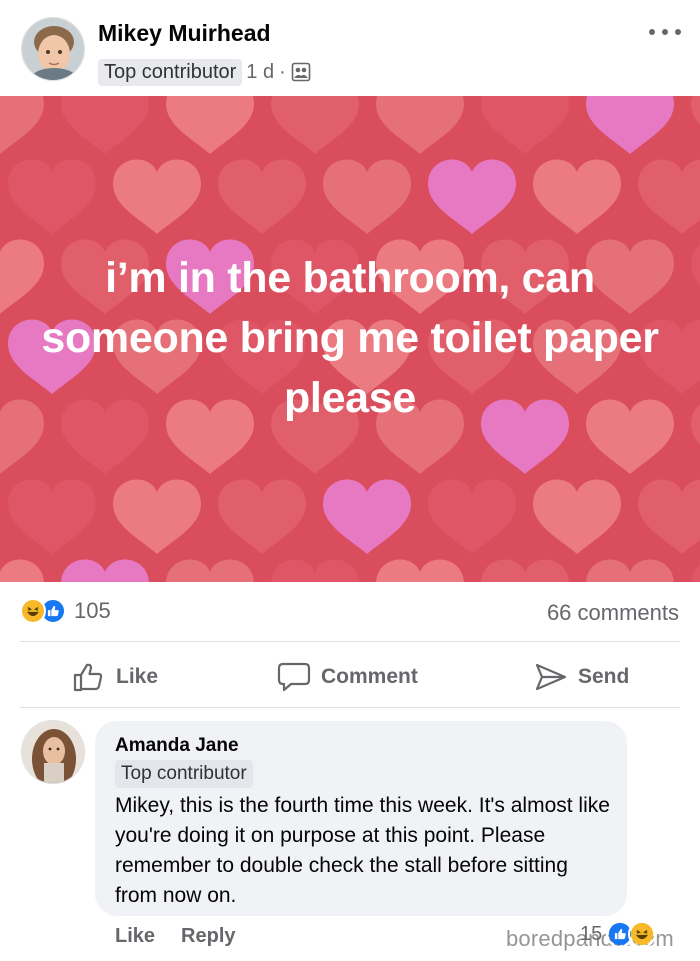  I want to click on comment-reply-button: Reply, so click(208, 936).